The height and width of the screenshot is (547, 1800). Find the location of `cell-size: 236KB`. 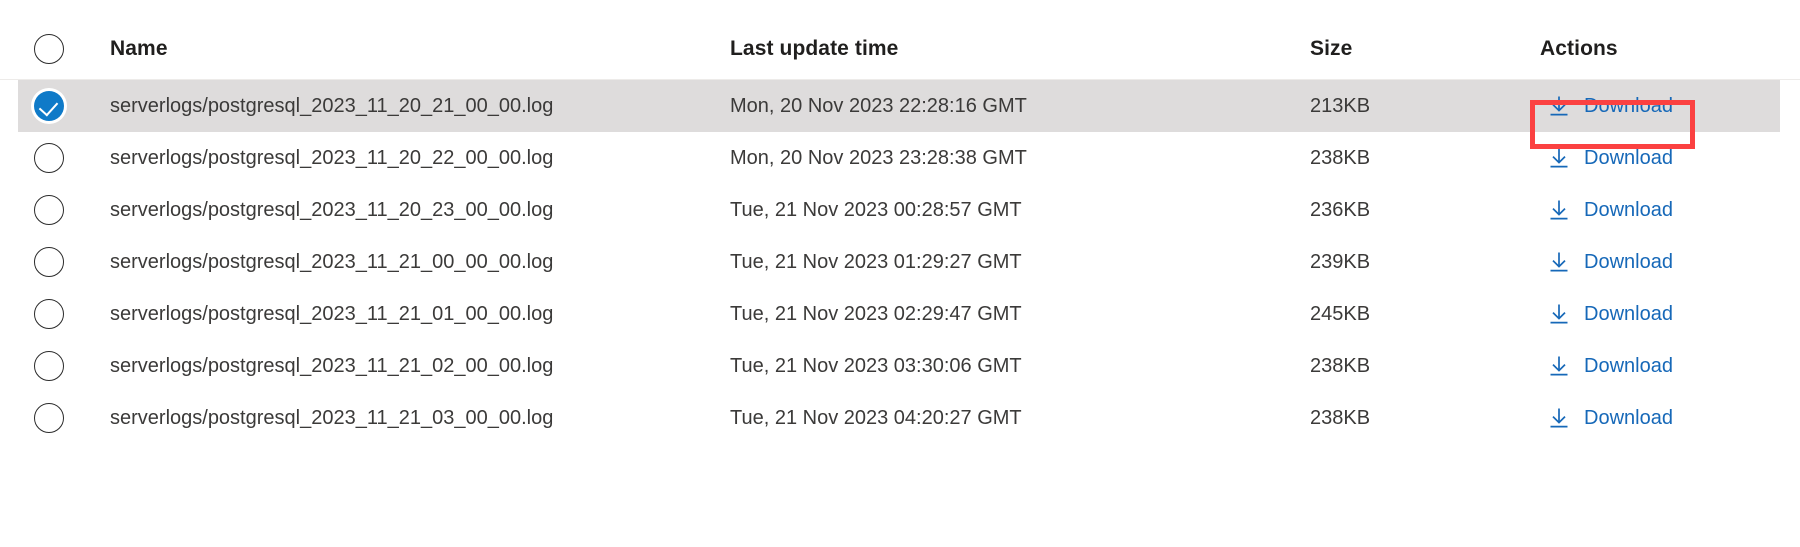

cell-size: 236KB is located at coordinates (1340, 209).